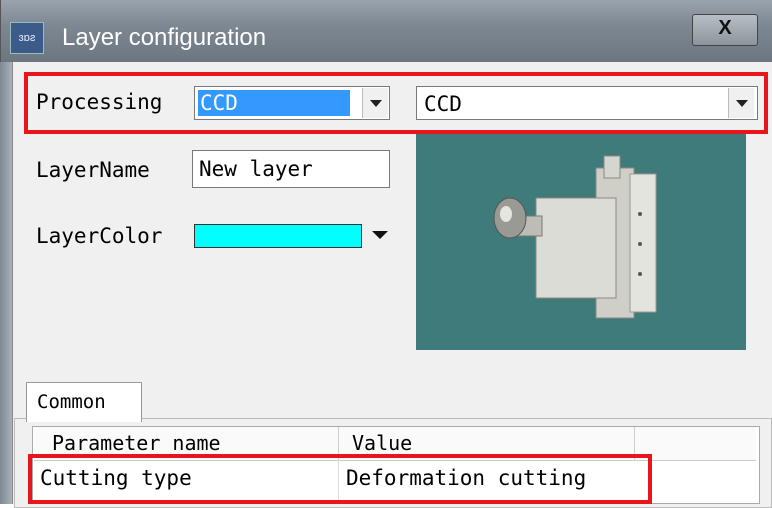 This screenshot has width=772, height=508. I want to click on color-dropdown-arrow-icon, so click(380, 235).